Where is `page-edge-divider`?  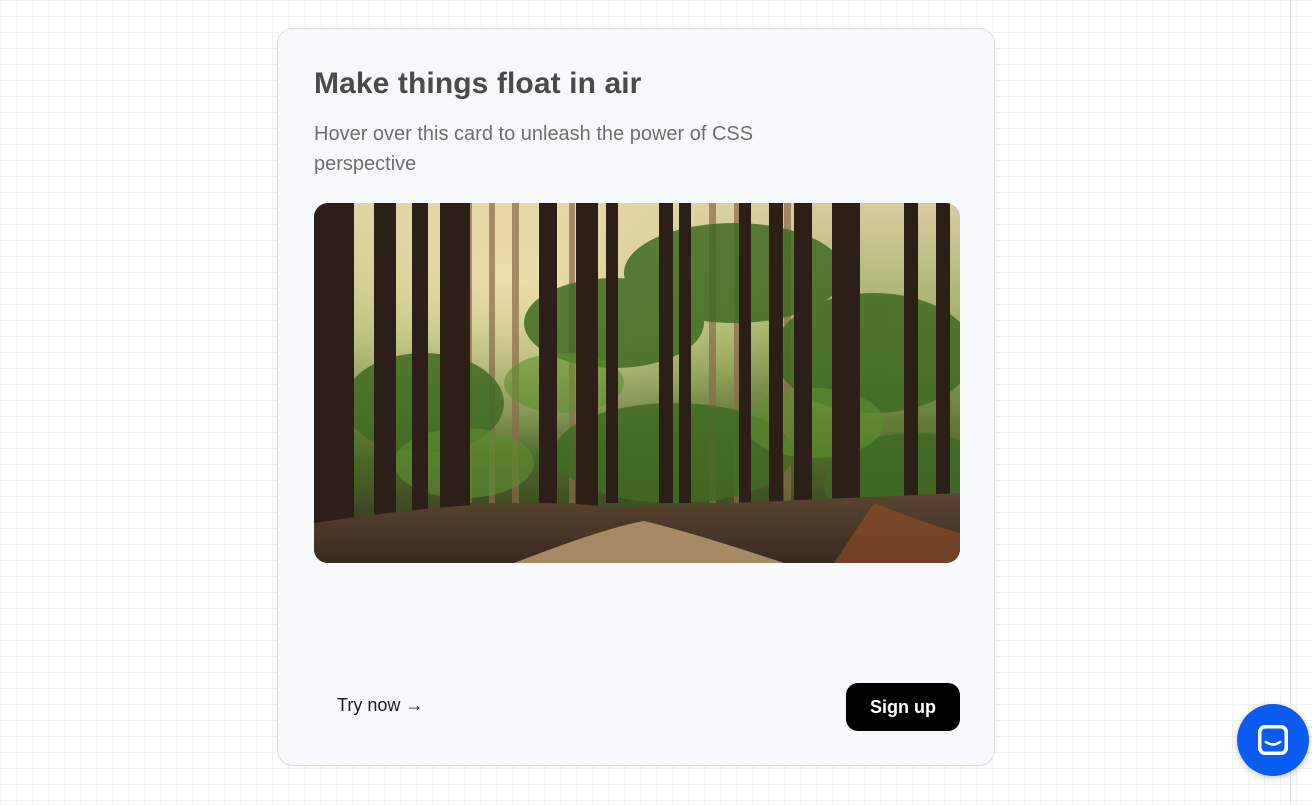 page-edge-divider is located at coordinates (1290, 402).